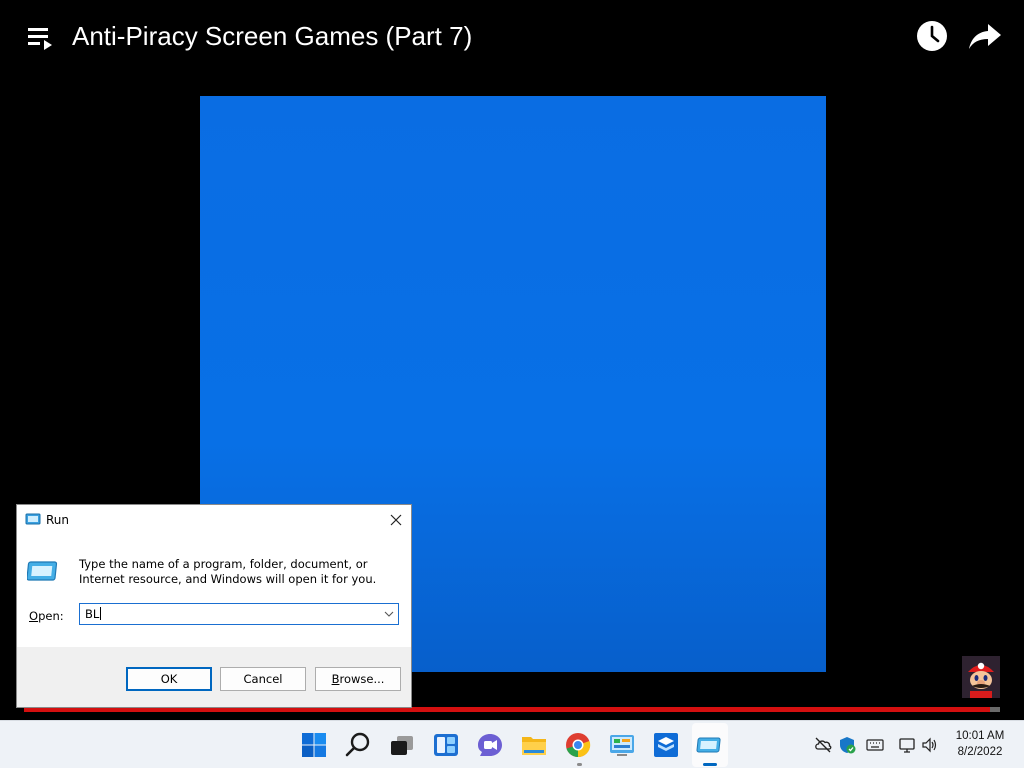 The height and width of the screenshot is (768, 1024). Describe the element at coordinates (358, 745) in the screenshot. I see `search-icon` at that location.